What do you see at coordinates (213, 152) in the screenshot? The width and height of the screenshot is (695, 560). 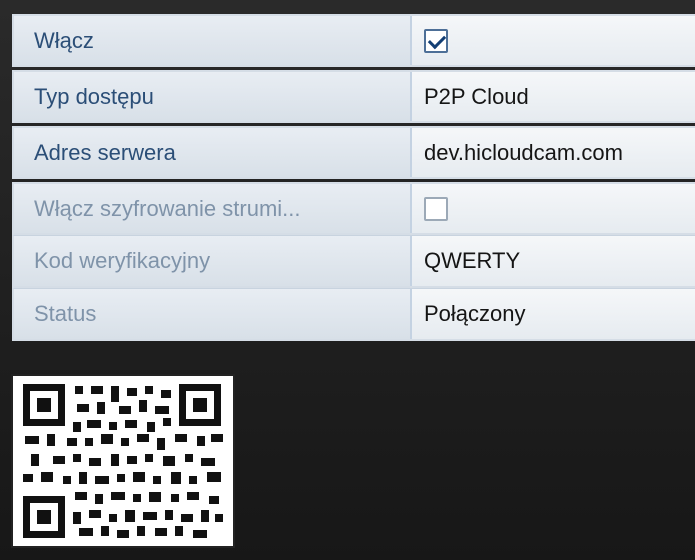 I see `server-address-label: Adres serwera` at bounding box center [213, 152].